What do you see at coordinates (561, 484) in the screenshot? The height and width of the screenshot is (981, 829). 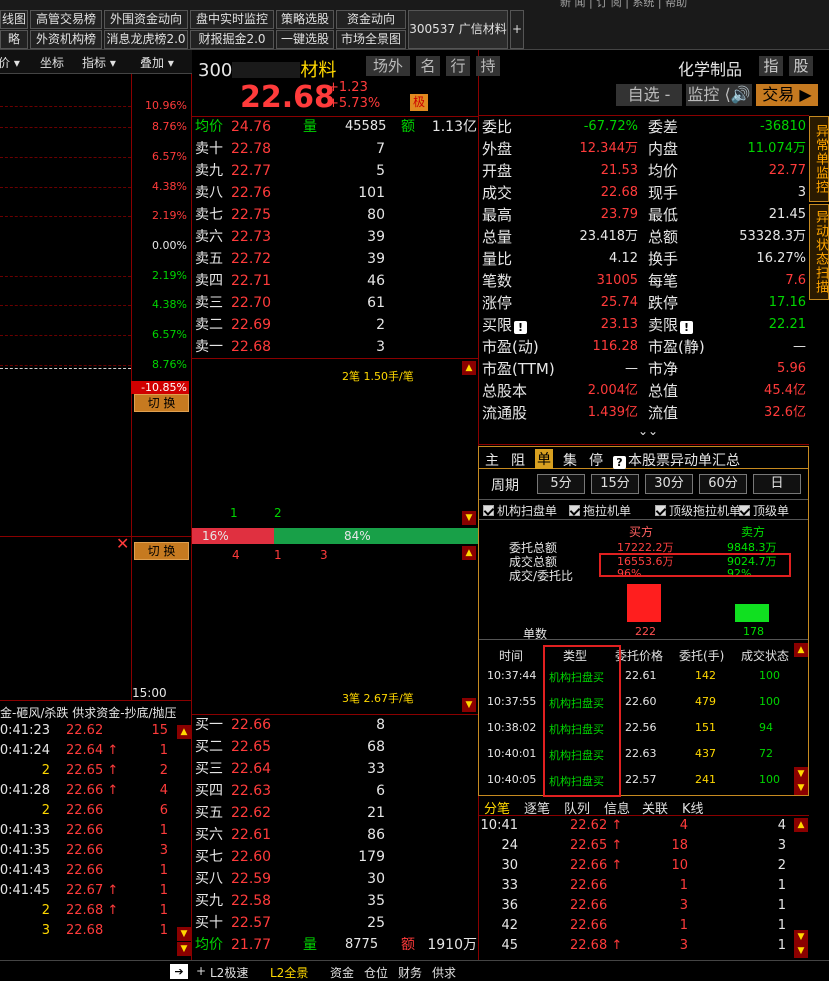 I see `period-button: 5分` at bounding box center [561, 484].